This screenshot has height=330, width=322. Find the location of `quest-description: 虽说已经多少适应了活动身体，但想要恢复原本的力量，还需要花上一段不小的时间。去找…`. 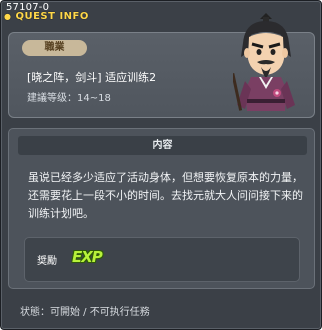

quest-description: 虽说已经多少适应了活动身体，但想要恢复原本的力量，还需要花上一段不小的时间。去找… is located at coordinates (165, 195).